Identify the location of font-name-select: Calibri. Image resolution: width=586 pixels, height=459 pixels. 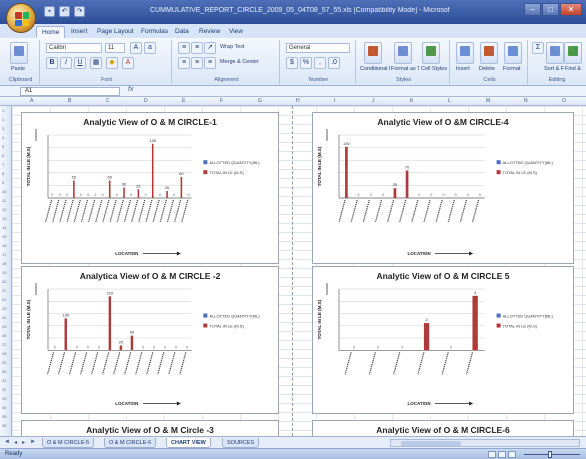
(74, 48).